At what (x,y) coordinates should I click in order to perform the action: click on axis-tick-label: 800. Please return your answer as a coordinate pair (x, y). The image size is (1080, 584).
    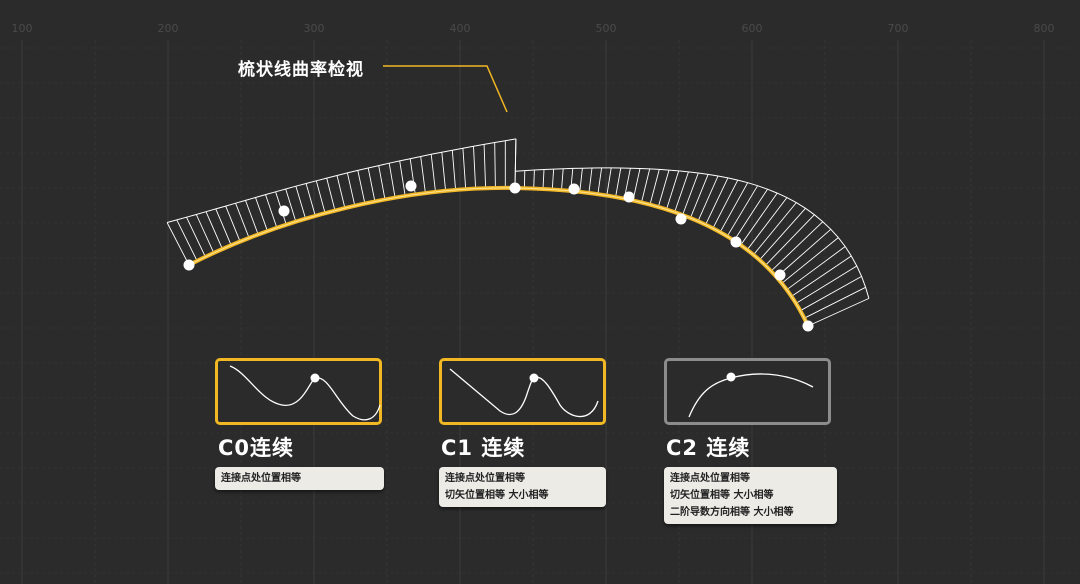
    Looking at the image, I should click on (1044, 28).